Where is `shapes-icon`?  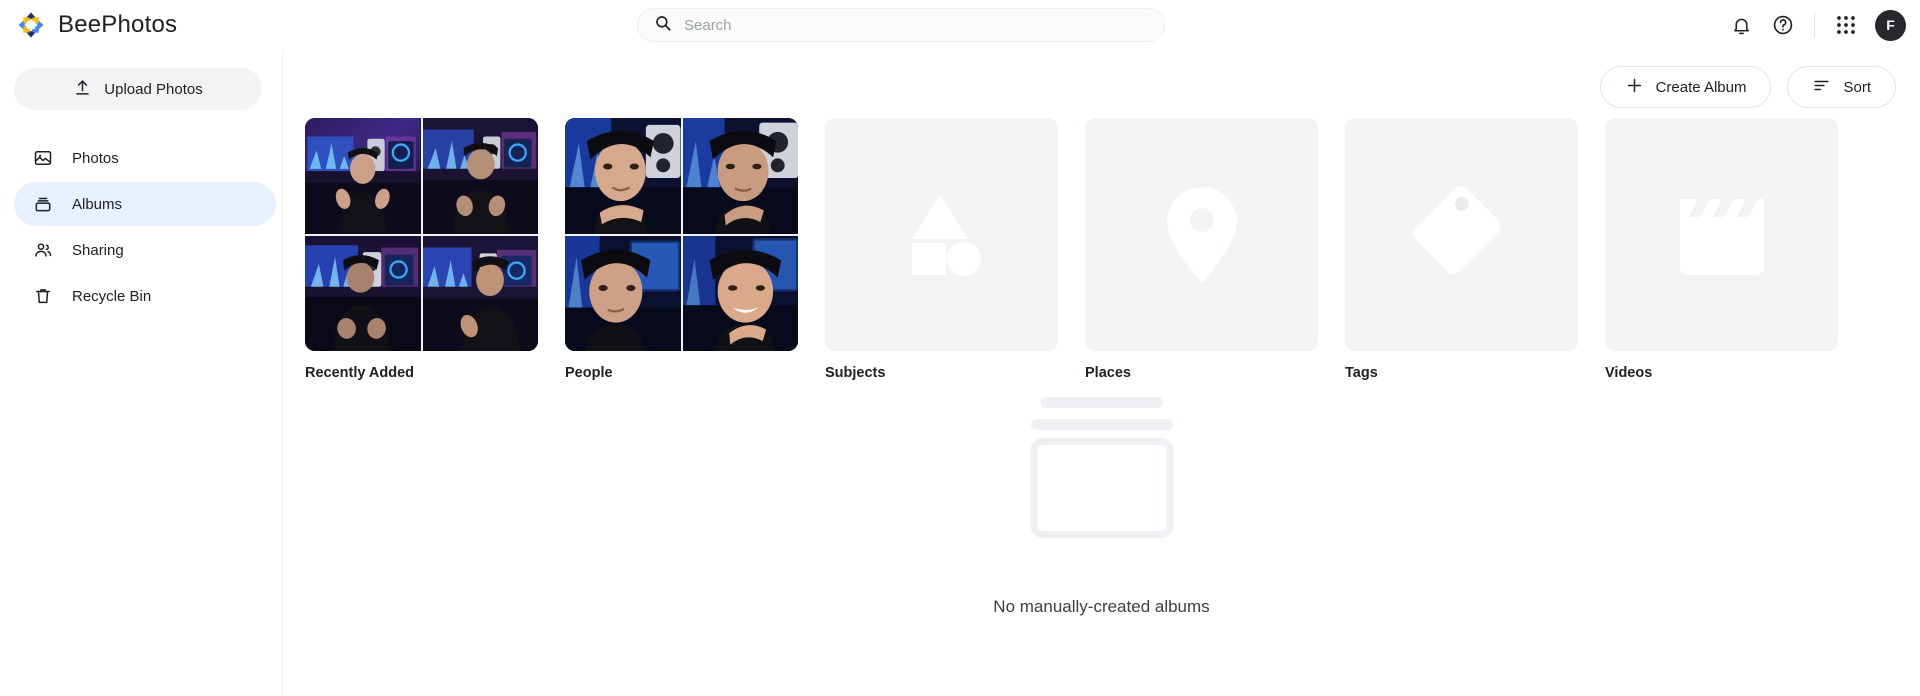
shapes-icon is located at coordinates (941, 234).